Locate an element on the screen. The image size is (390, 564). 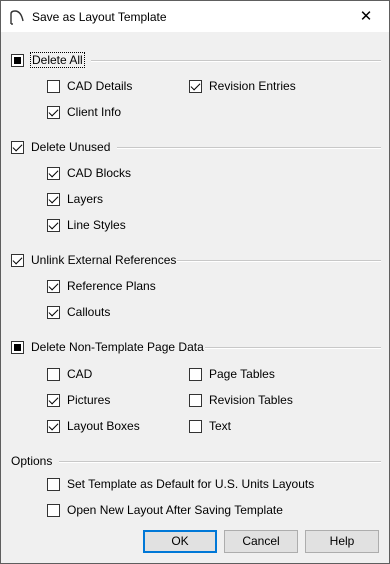
unlink-external-divider is located at coordinates (279, 261).